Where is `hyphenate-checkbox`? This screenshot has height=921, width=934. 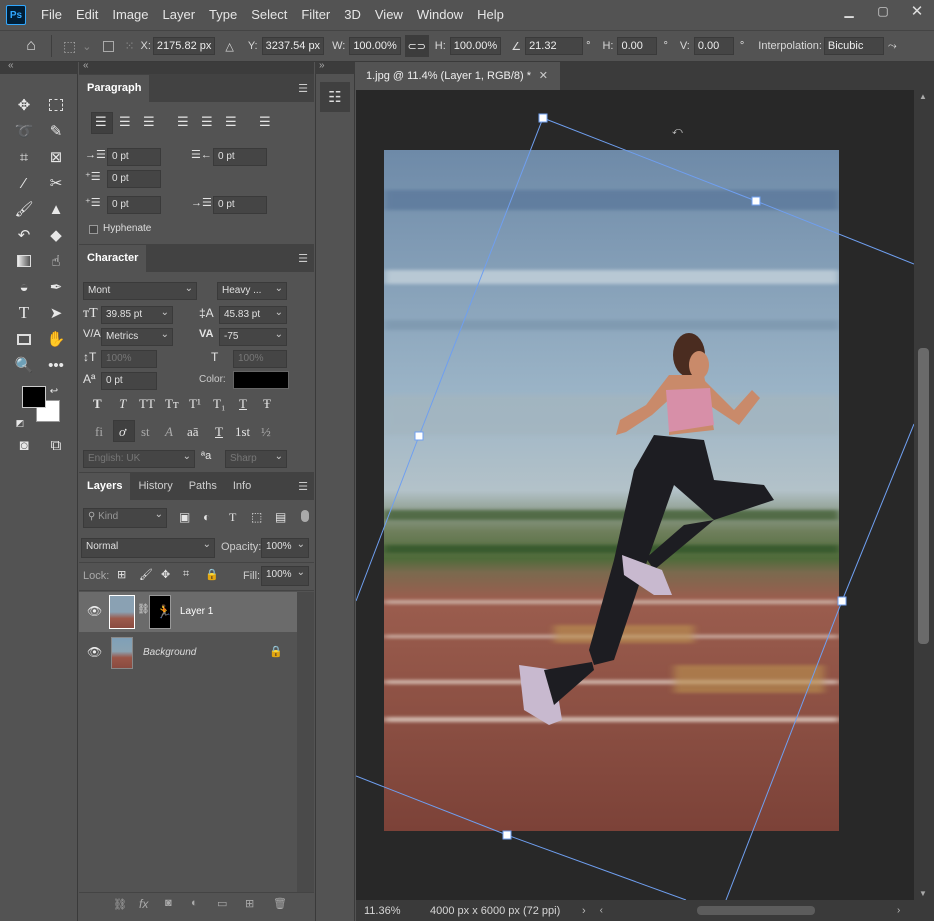
hyphenate-checkbox is located at coordinates (93, 229).